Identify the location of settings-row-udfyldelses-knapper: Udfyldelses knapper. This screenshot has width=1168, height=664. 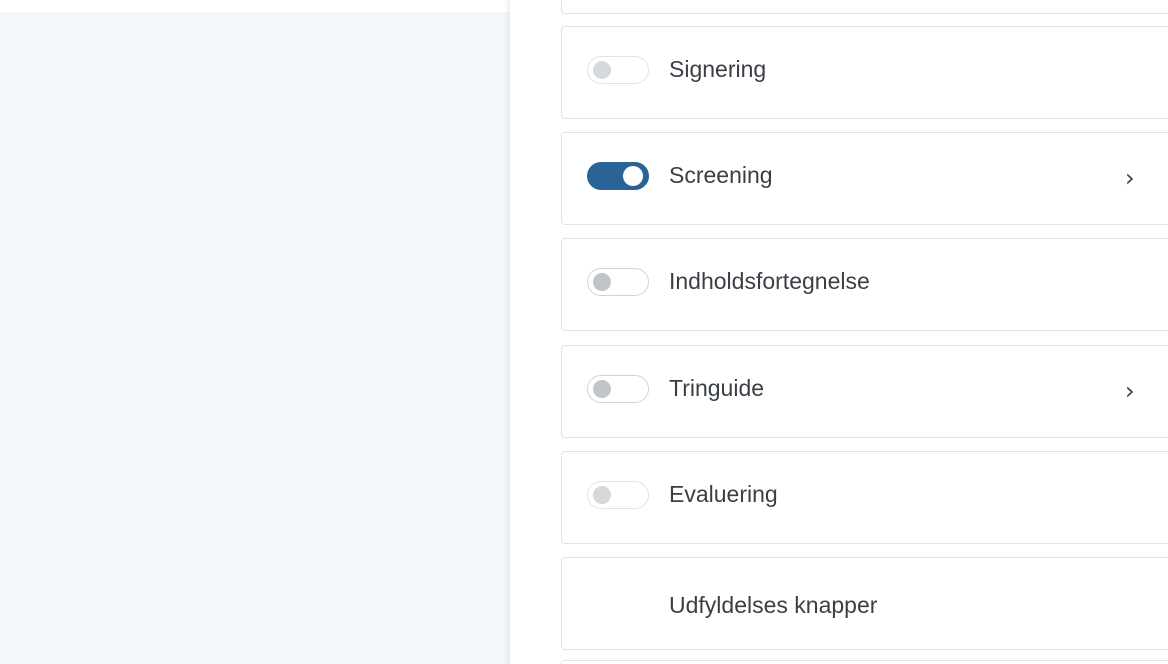
(864, 603).